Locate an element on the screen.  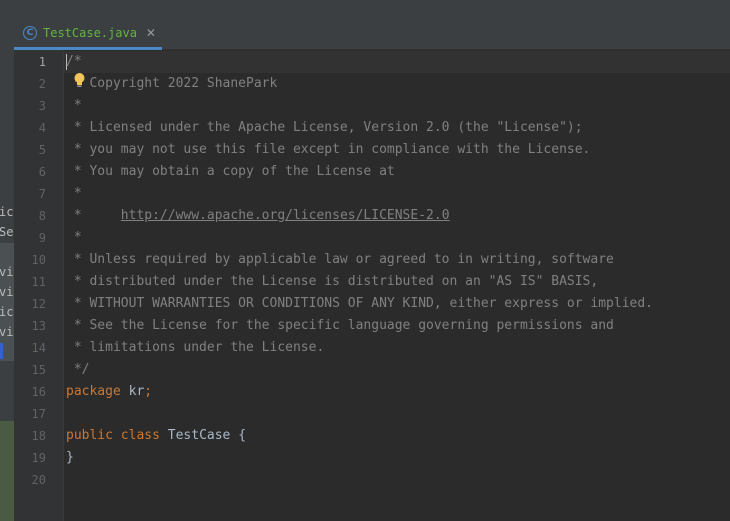
line-number: 6 is located at coordinates (42, 172).